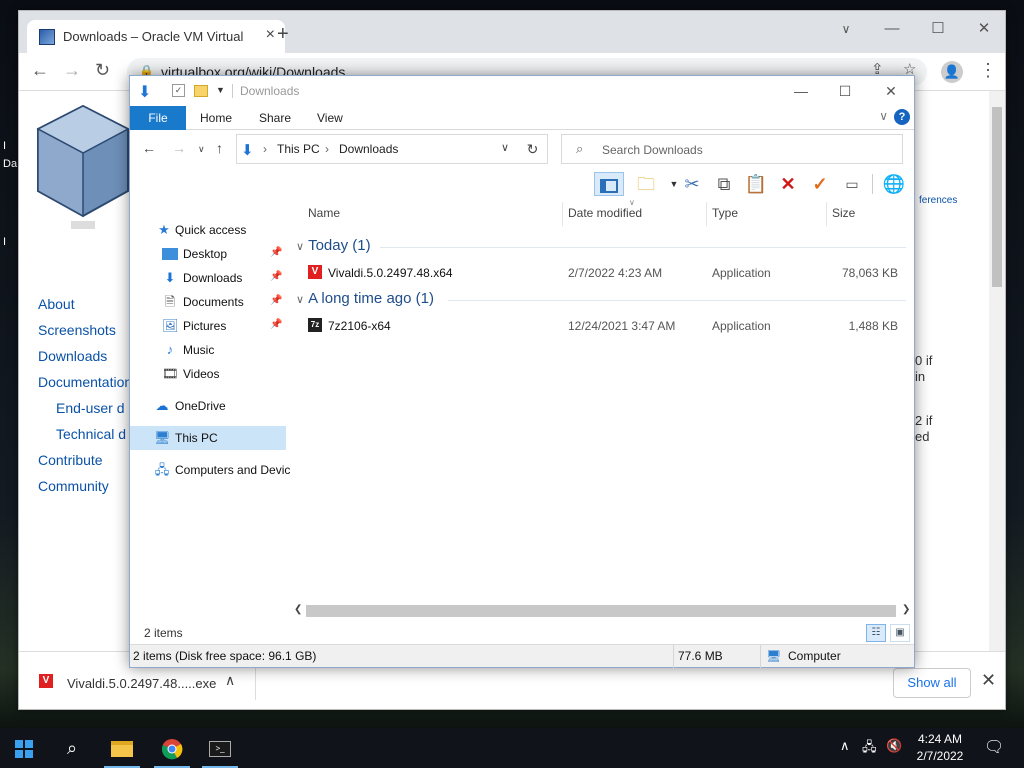 The height and width of the screenshot is (768, 1024). What do you see at coordinates (894, 184) in the screenshot?
I see `globe-icon: 🌐` at bounding box center [894, 184].